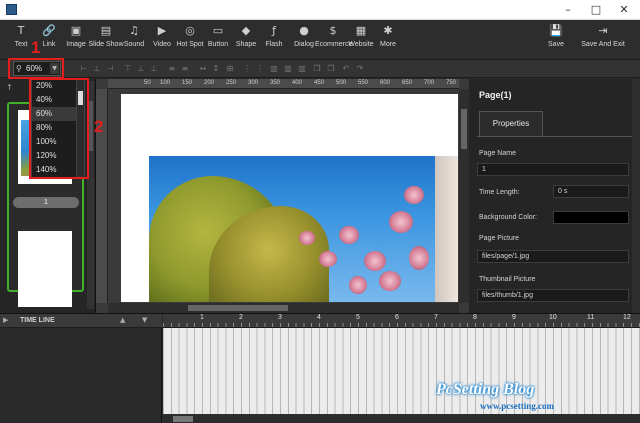  Describe the element at coordinates (511, 124) in the screenshot. I see `tab-properties: Properties` at that location.